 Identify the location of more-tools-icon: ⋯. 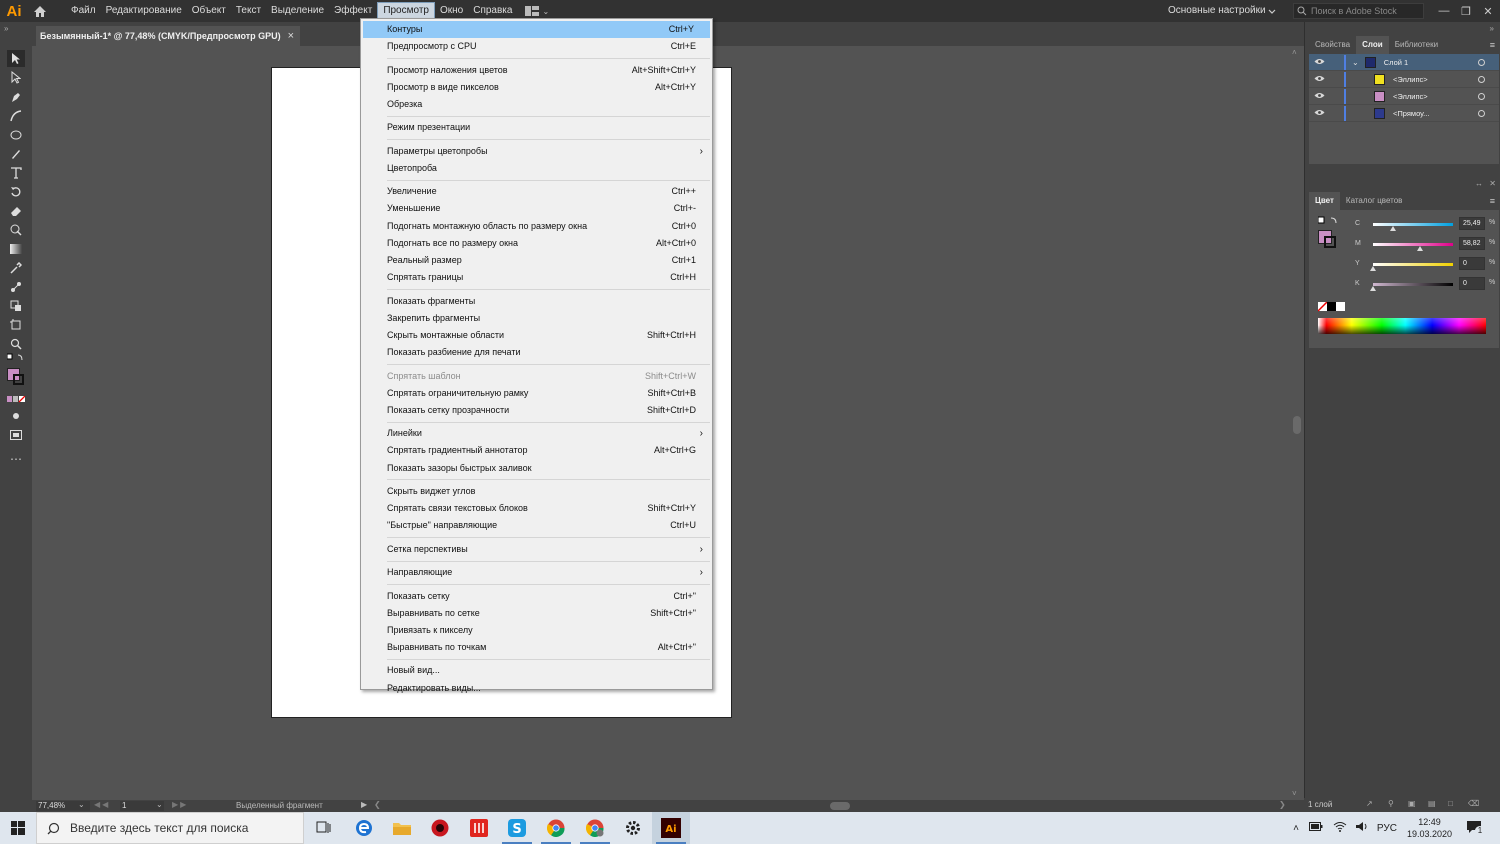
(16, 458).